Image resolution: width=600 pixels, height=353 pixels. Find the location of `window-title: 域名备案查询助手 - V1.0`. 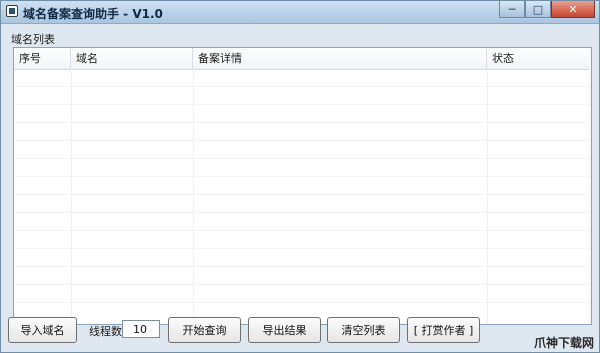

window-title: 域名备案查询助手 - V1.0 is located at coordinates (93, 14).